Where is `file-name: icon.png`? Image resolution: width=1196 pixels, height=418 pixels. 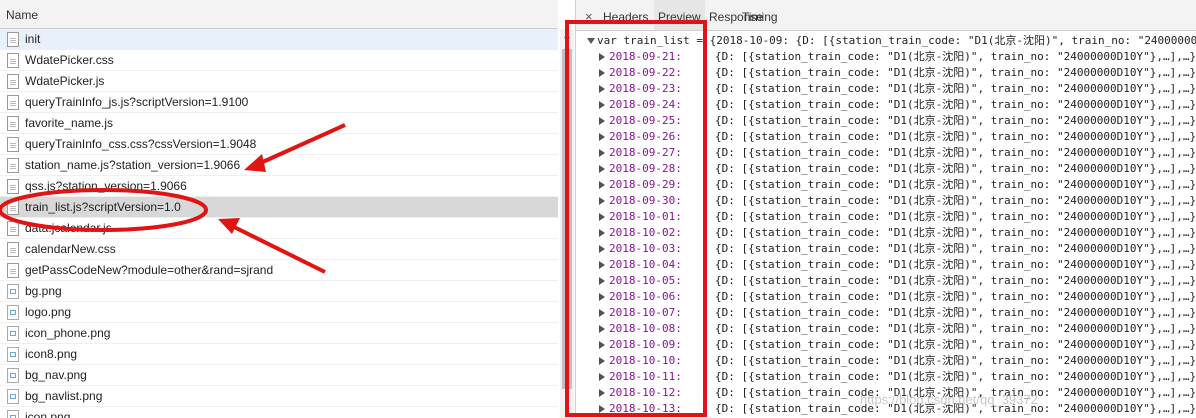
file-name: icon.png is located at coordinates (48, 414).